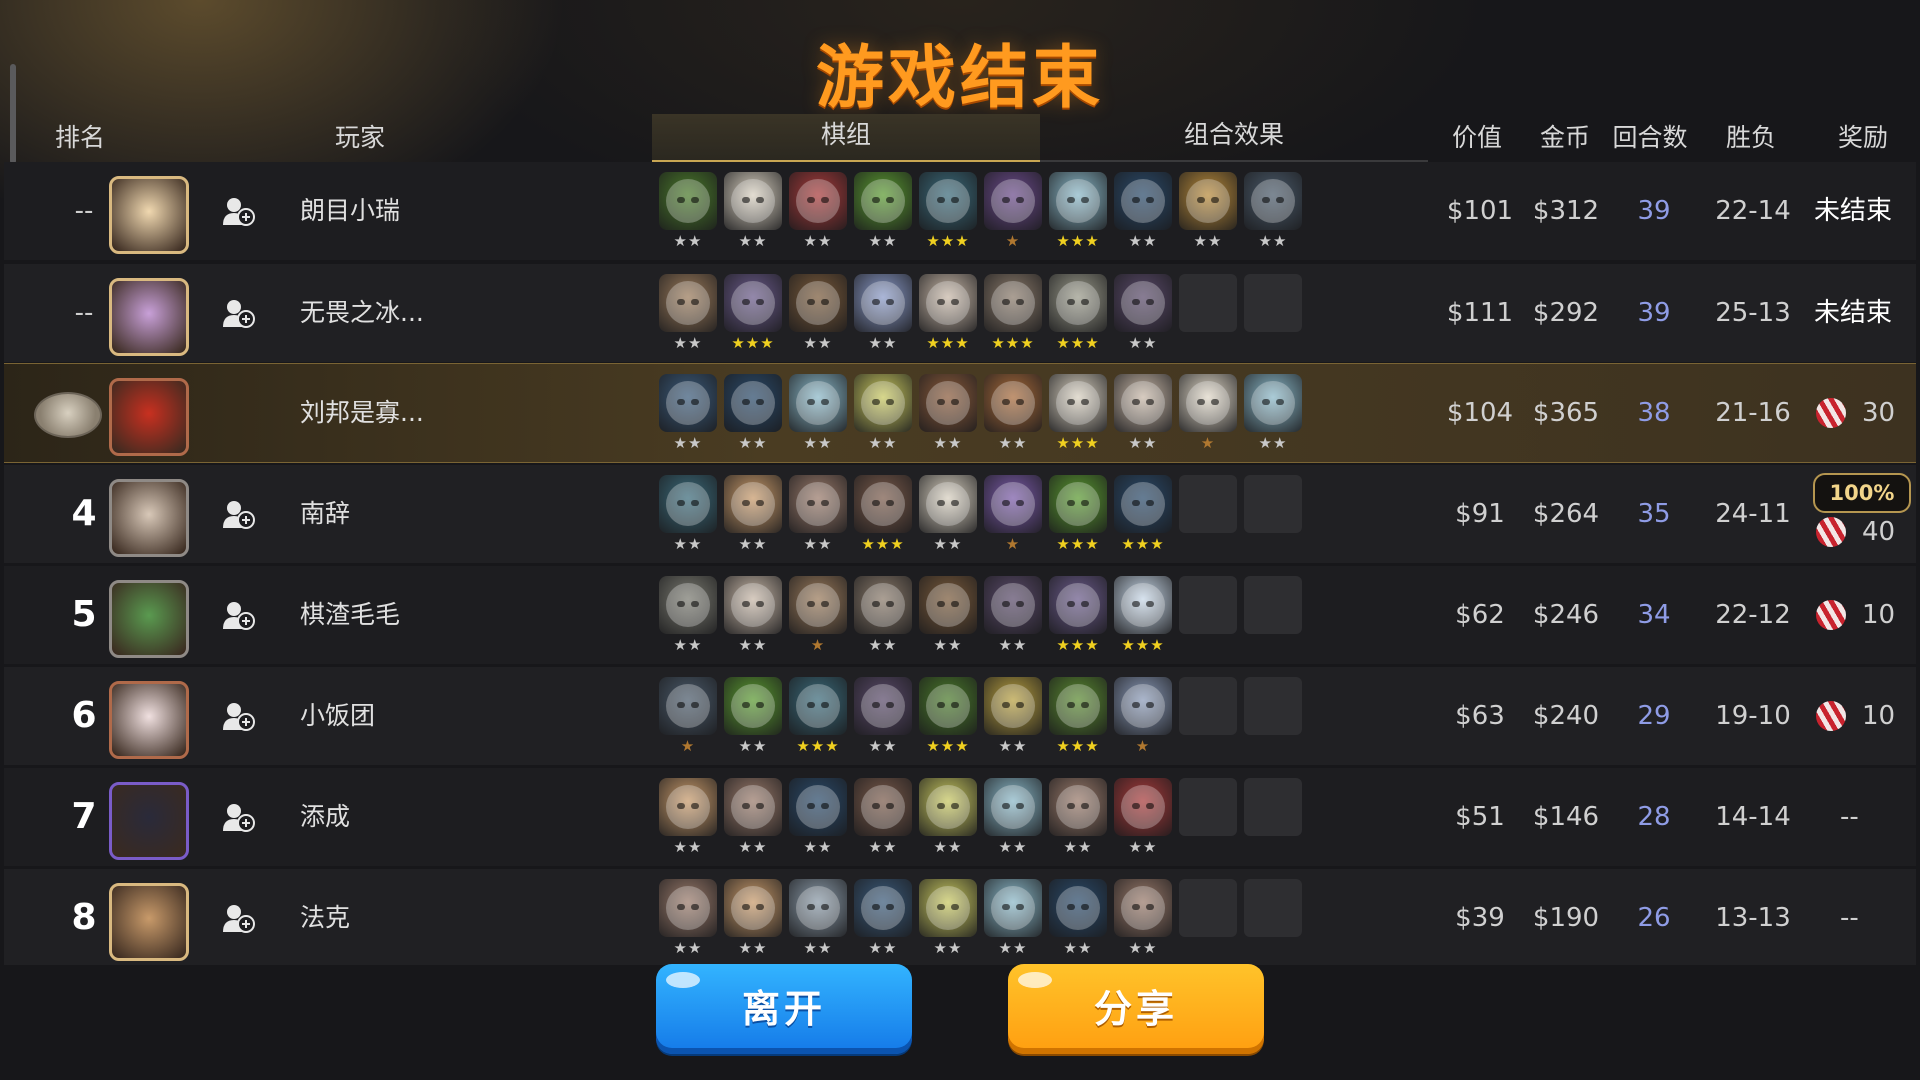 Image resolution: width=1920 pixels, height=1080 pixels. Describe the element at coordinates (1234, 138) in the screenshot. I see `tab-synergy: 组合效果` at that location.